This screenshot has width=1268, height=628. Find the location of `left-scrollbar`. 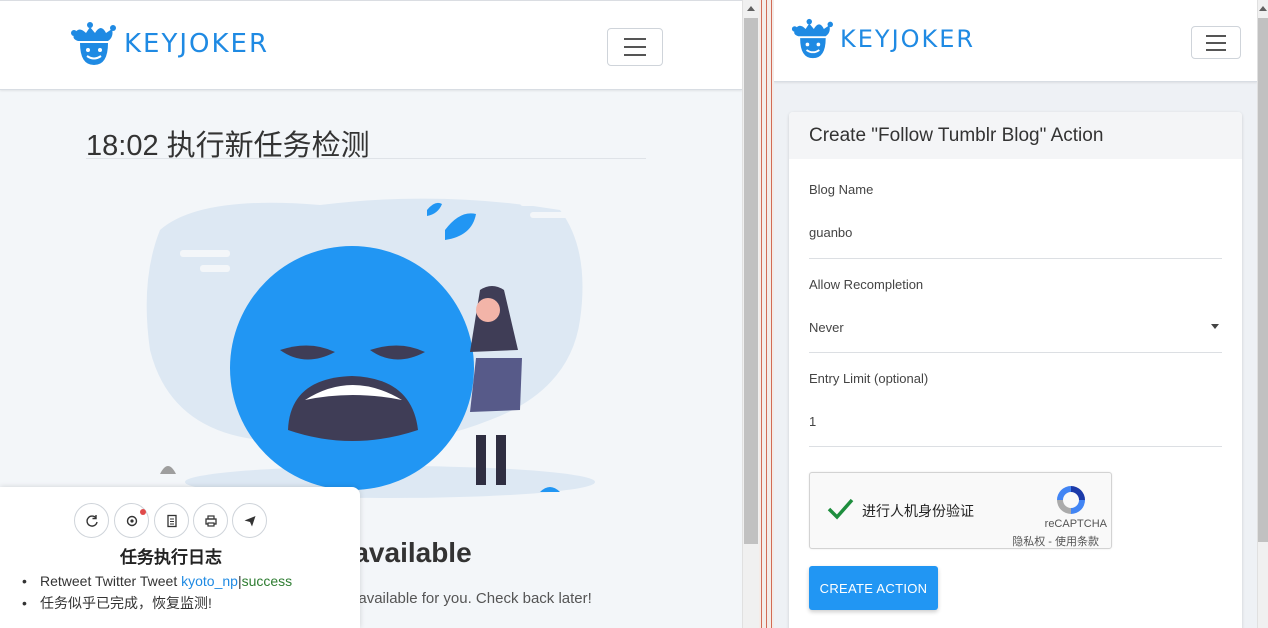

left-scrollbar is located at coordinates (750, 314).